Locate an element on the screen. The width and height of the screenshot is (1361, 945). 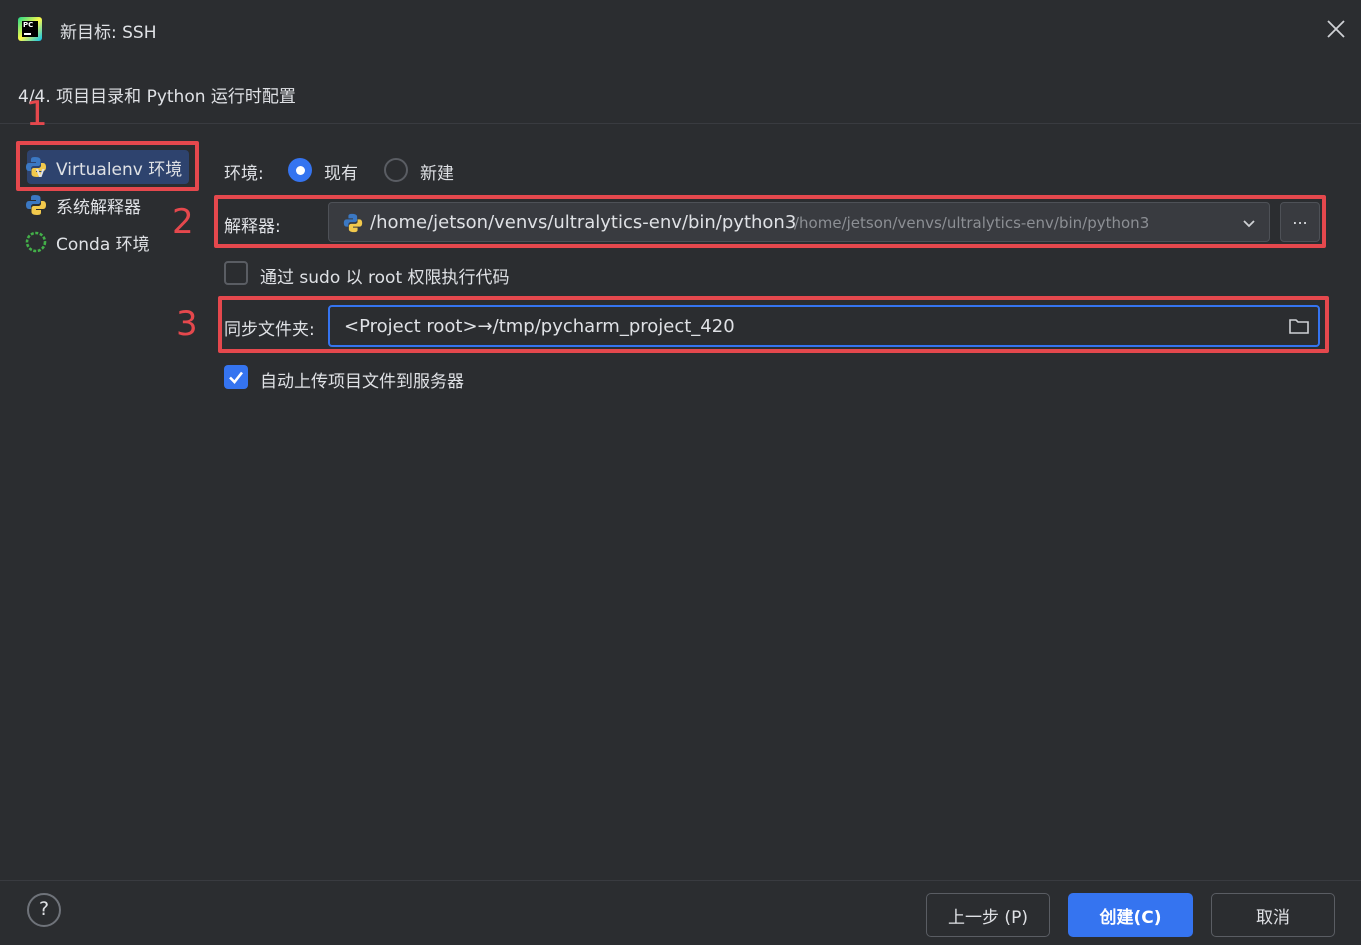
radio-new-label: 新建 is located at coordinates (437, 171).